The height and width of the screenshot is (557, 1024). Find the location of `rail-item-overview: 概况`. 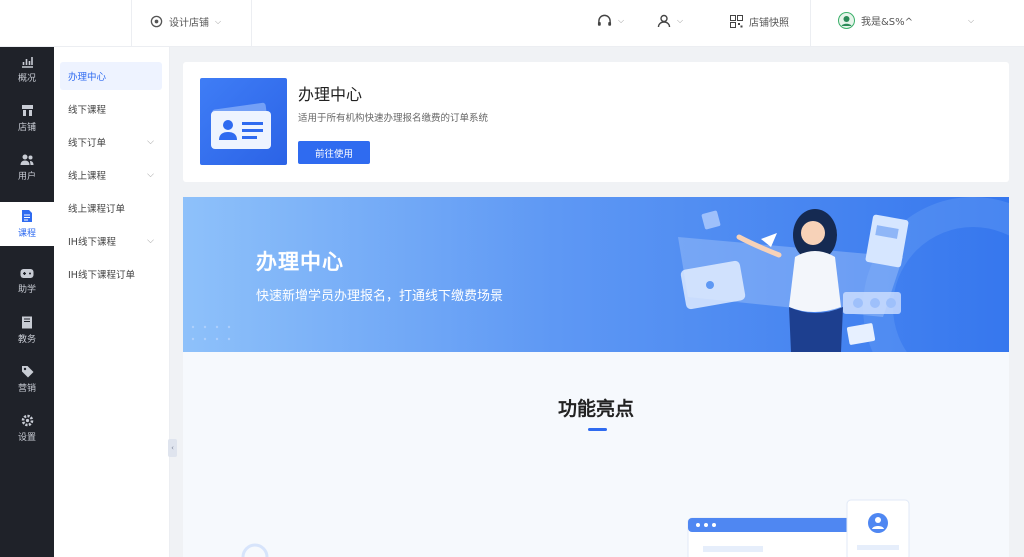

rail-item-overview: 概况 is located at coordinates (27, 69).